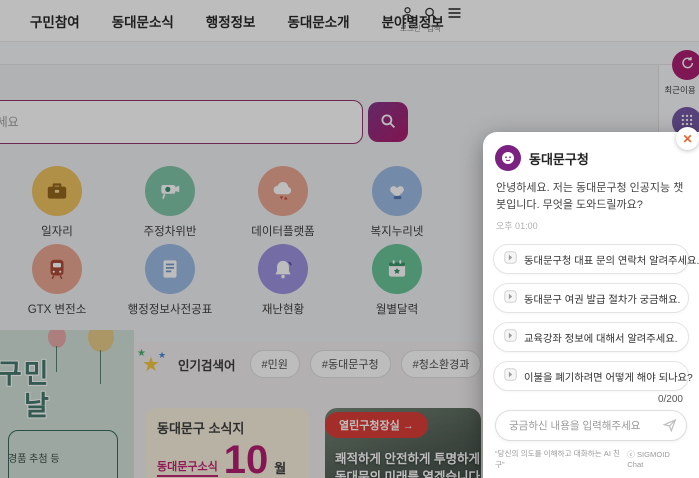 This screenshot has width=699, height=478. Describe the element at coordinates (283, 310) in the screenshot. I see `quick-menu-label: 재난현황` at that location.